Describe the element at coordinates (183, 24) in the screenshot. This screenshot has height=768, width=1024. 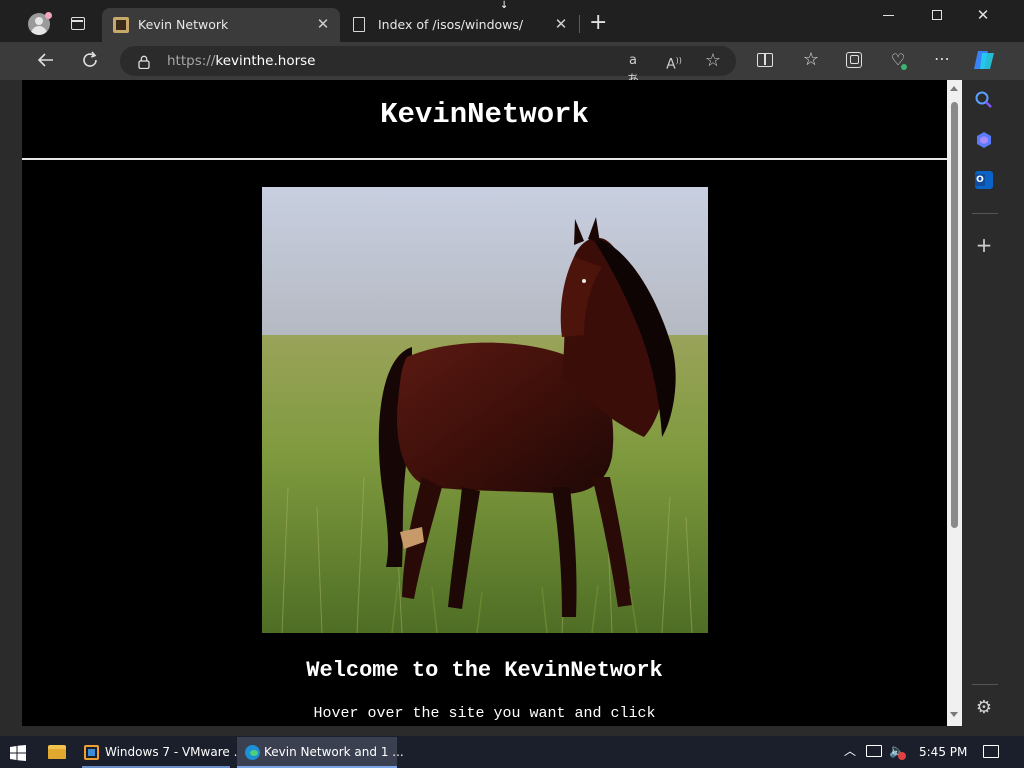
I see `tab-title: Kevin Network` at that location.